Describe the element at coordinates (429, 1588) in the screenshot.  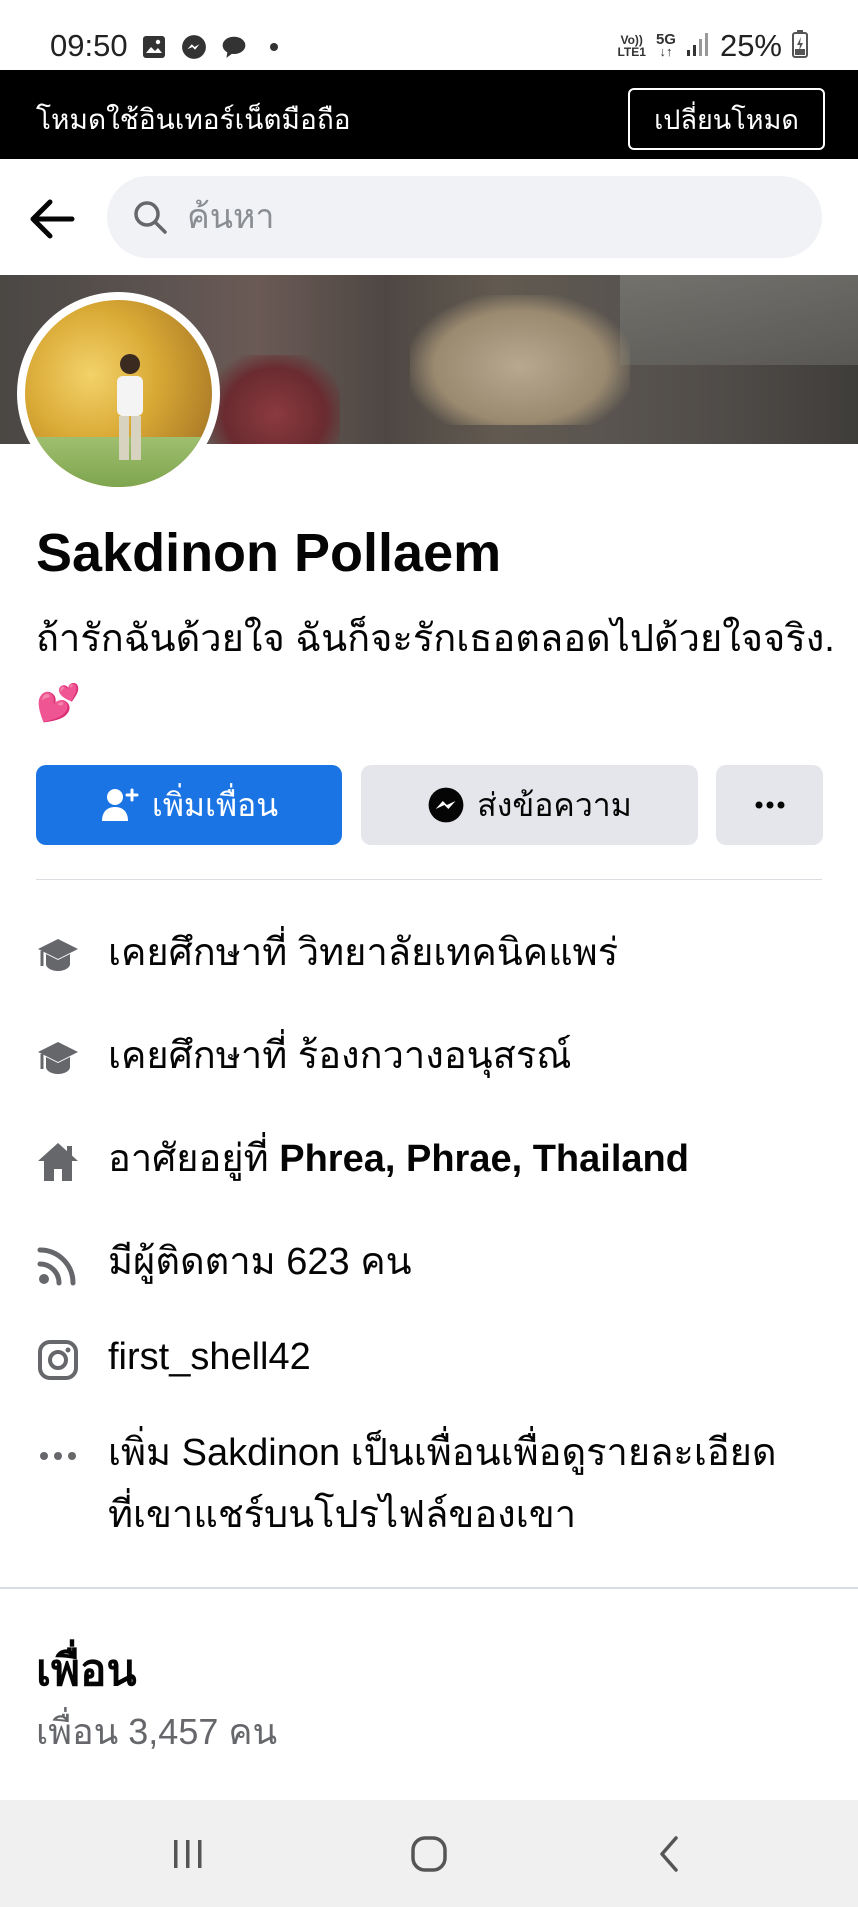
I see `section-divider` at that location.